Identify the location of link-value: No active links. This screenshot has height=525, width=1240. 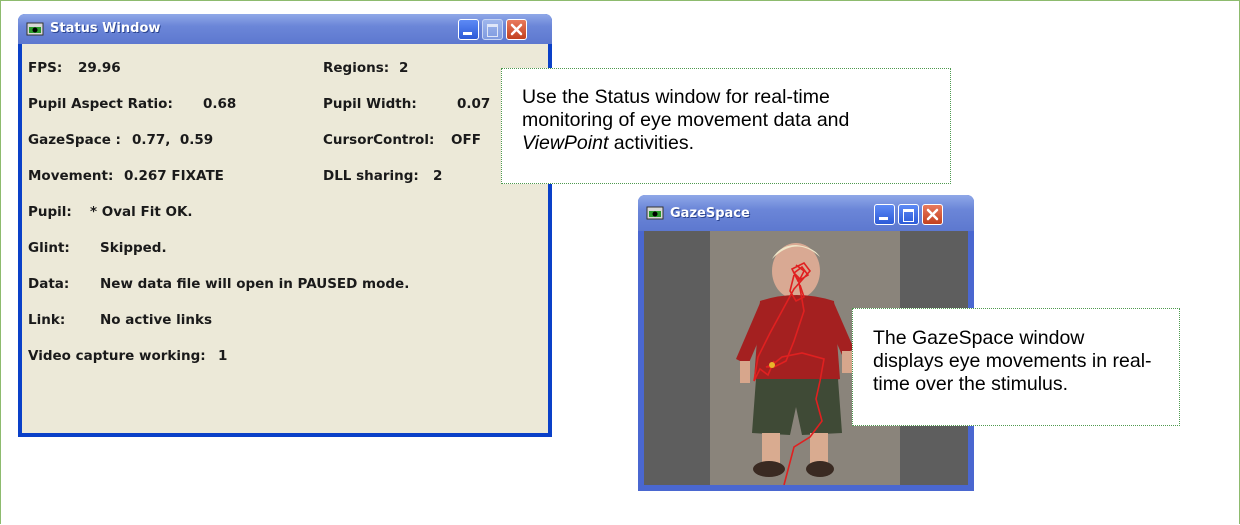
(156, 320).